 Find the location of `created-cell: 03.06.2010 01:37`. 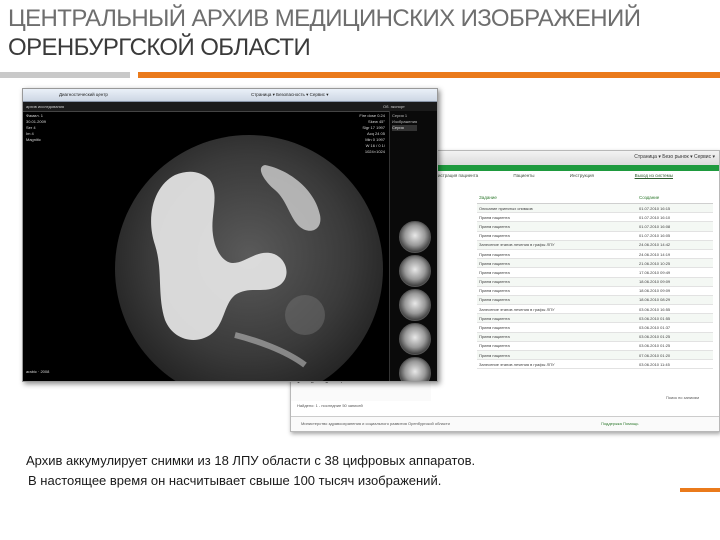

created-cell: 03.06.2010 01:37 is located at coordinates (655, 328).